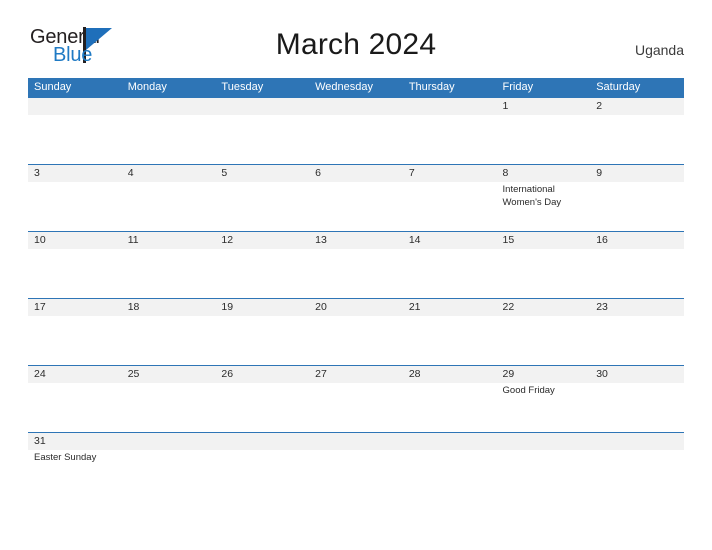  What do you see at coordinates (544, 240) in the screenshot?
I see `day-number: 15` at bounding box center [544, 240].